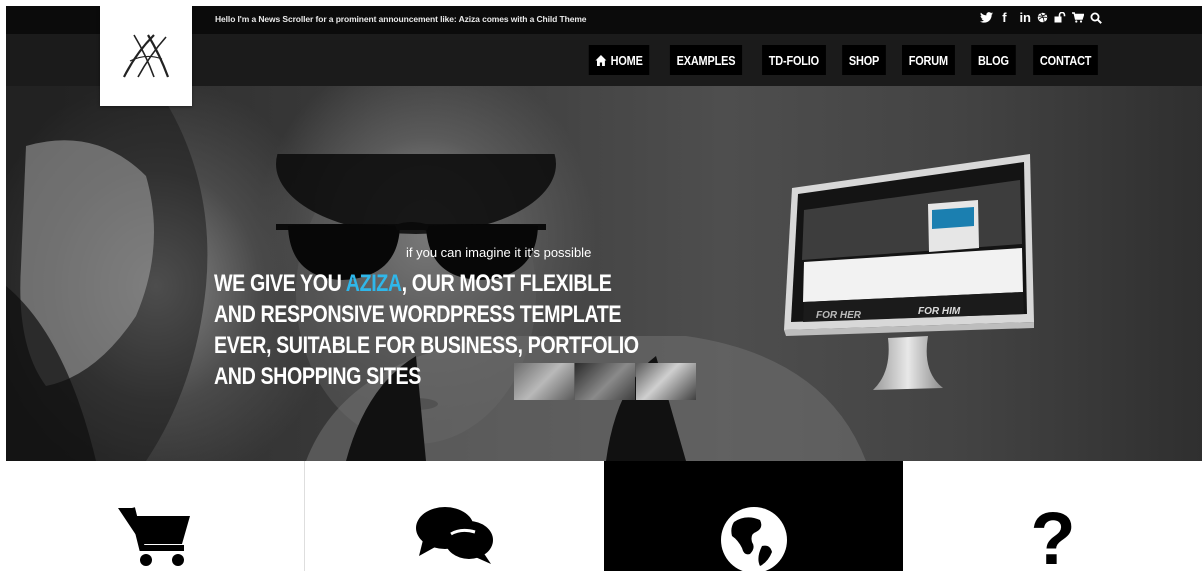  I want to click on shopping-cart-icon, so click(154, 536).